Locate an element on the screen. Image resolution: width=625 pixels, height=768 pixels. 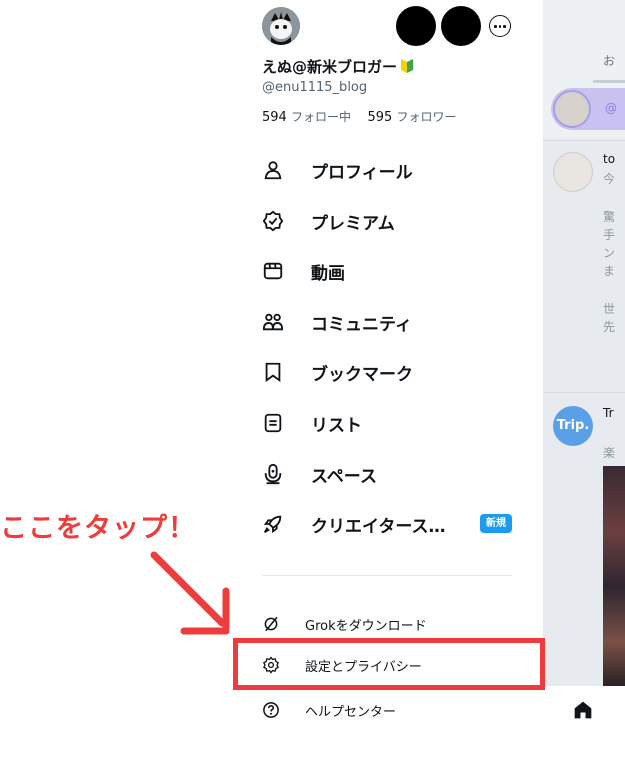
menu-label: ヘルプセンター is located at coordinates (351, 712).